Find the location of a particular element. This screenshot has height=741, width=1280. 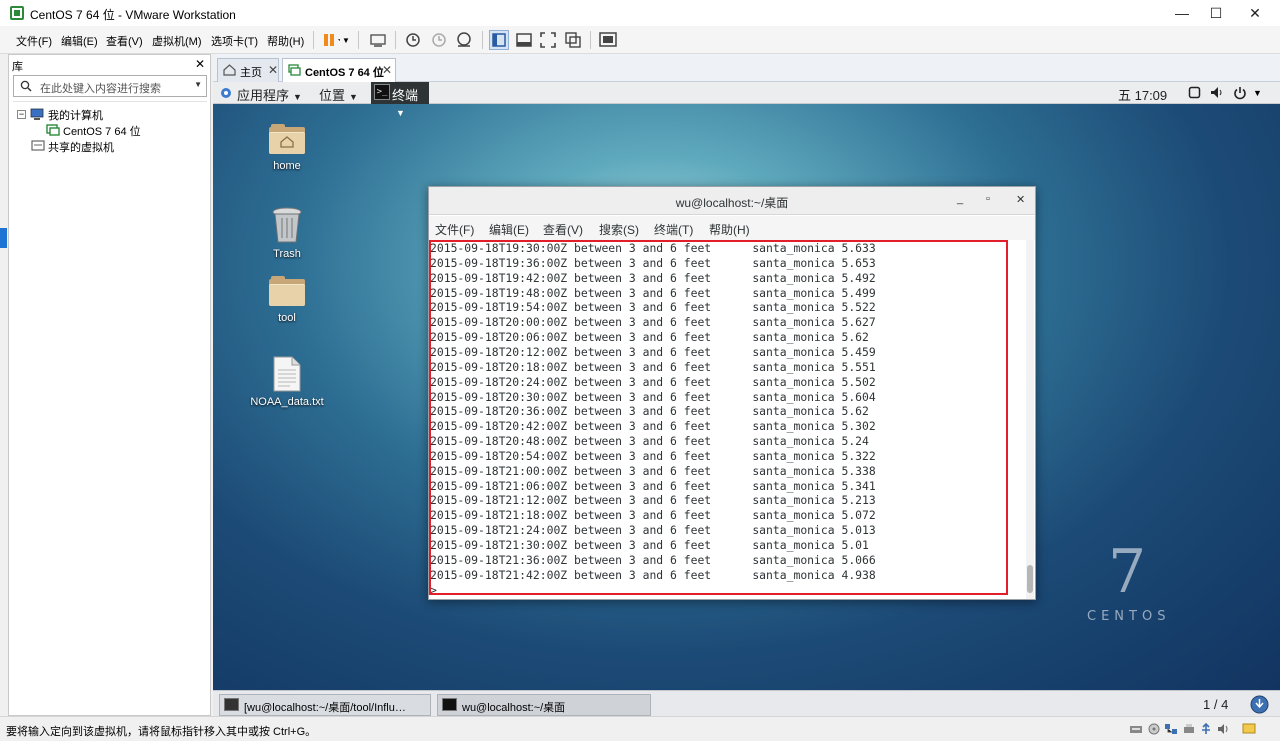

menubar: 文件(F) 编辑(E) 查看(V) 虚拟机(M) 选项卡(T) 帮助(H) ▼ is located at coordinates (640, 40).